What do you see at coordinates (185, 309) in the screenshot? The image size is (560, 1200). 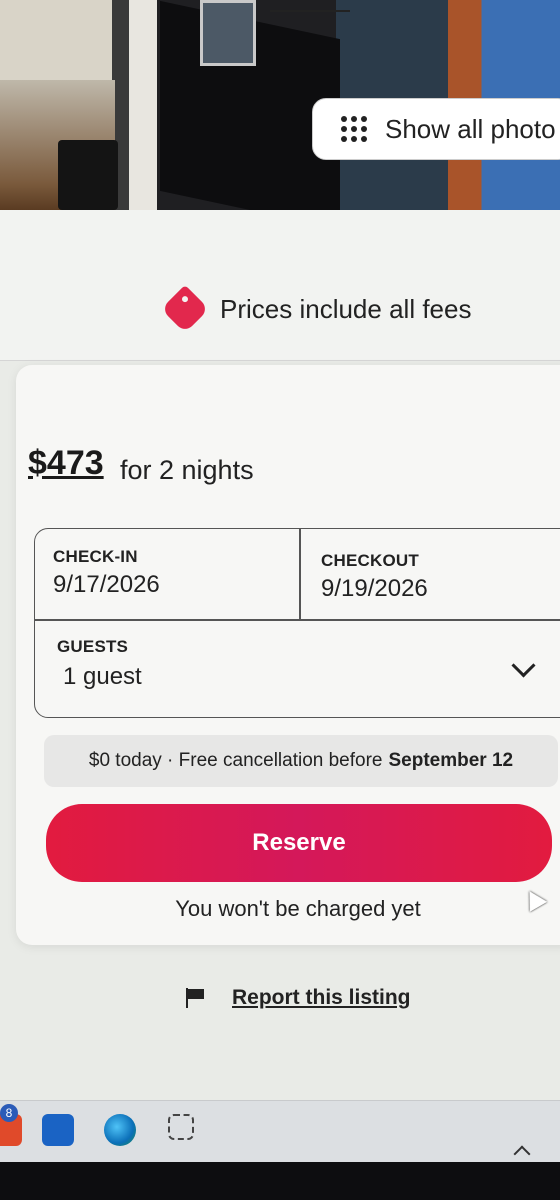 I see `price-tag-icon` at bounding box center [185, 309].